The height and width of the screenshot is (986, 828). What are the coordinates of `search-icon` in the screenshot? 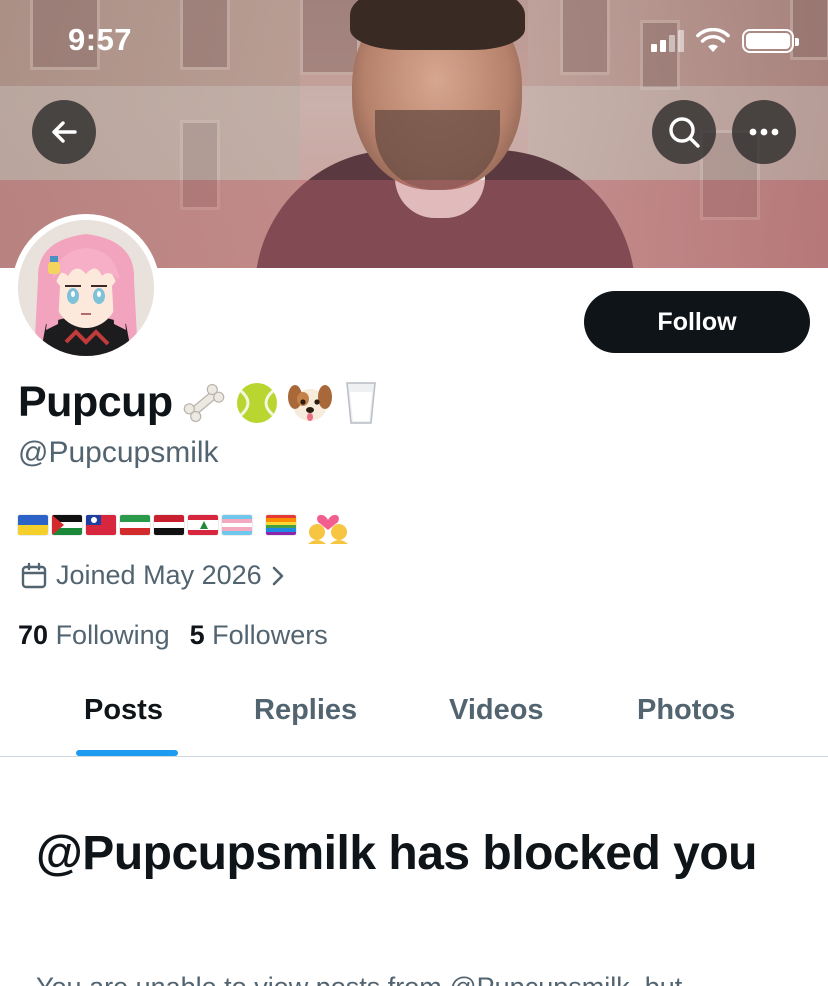 It's located at (684, 132).